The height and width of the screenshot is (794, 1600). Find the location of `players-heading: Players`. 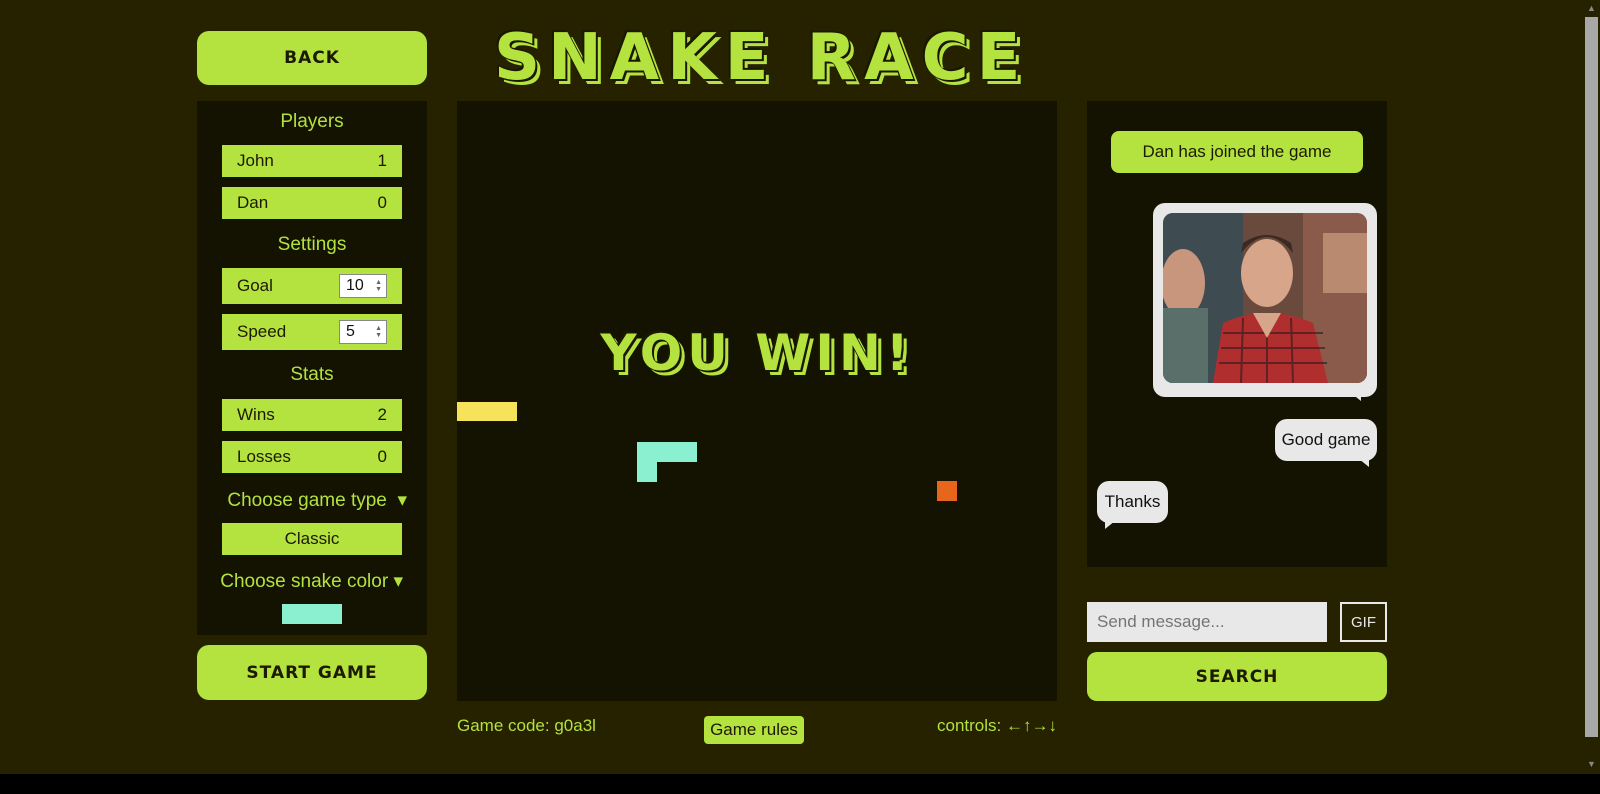

players-heading: Players is located at coordinates (312, 121).